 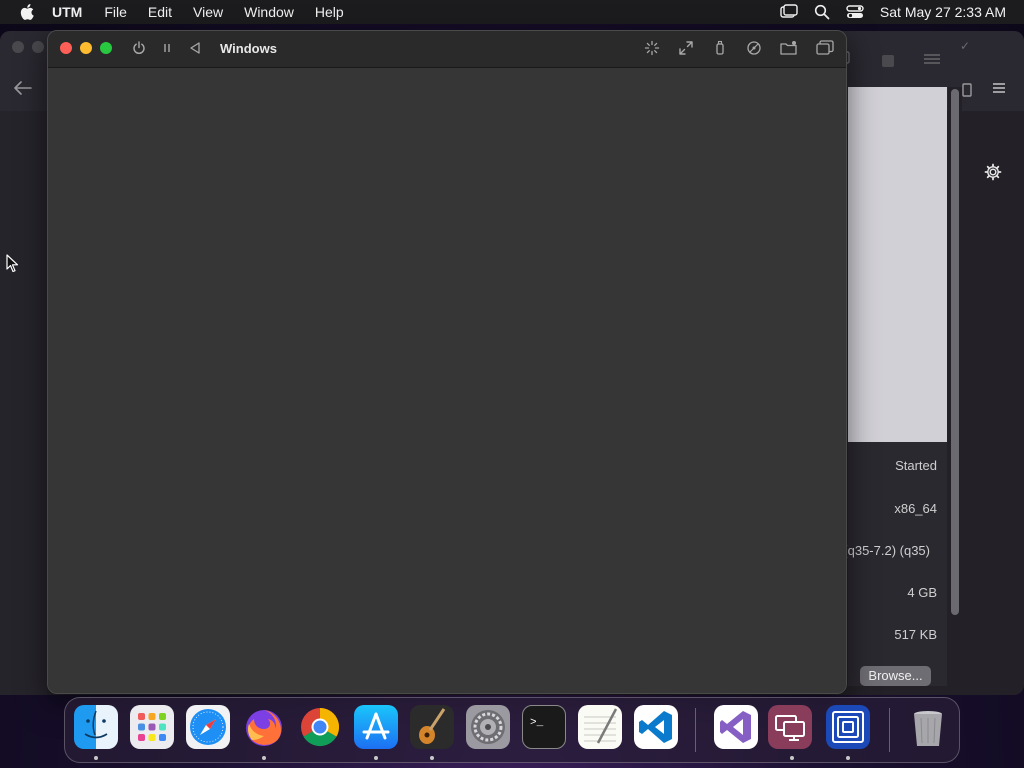 What do you see at coordinates (27, 12) in the screenshot?
I see `apple-menu-icon` at bounding box center [27, 12].